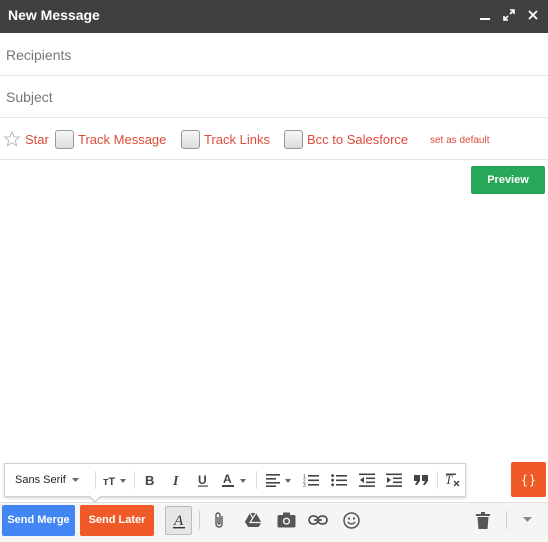 This screenshot has width=548, height=542. I want to click on svg-text: 3, so click(304, 485).